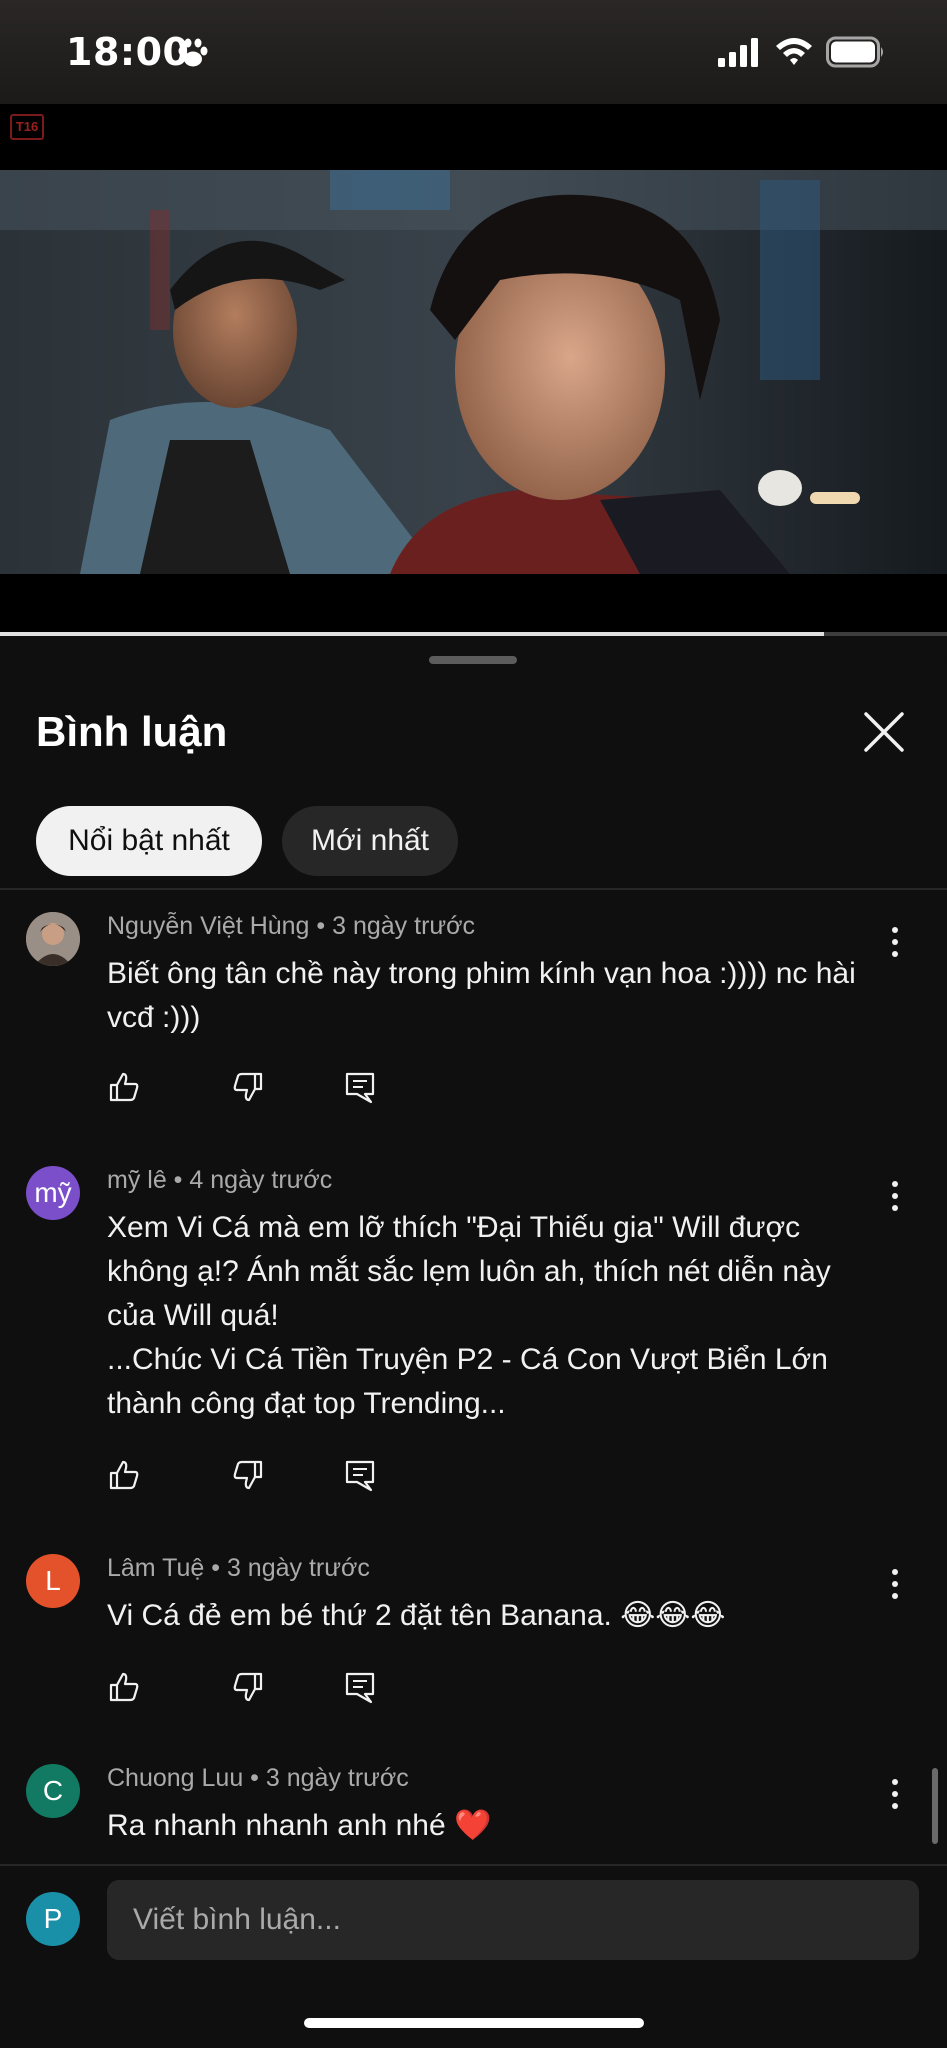 This screenshot has height=2048, width=947. What do you see at coordinates (794, 51) in the screenshot?
I see `wifi-icon` at bounding box center [794, 51].